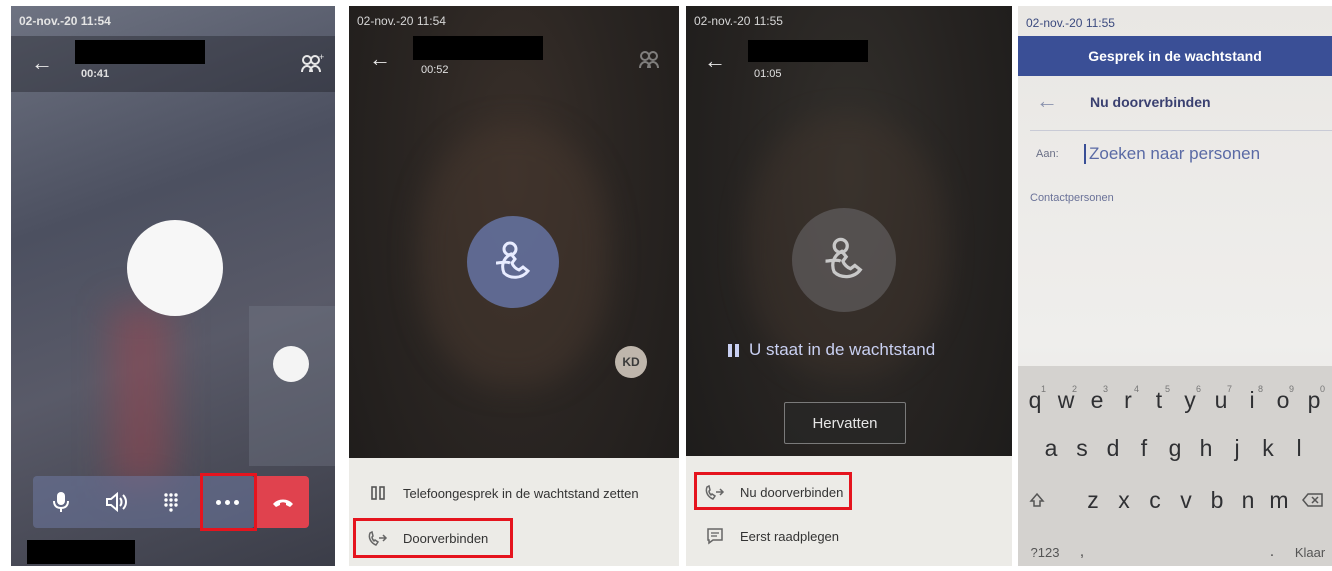 The image size is (1332, 571). Describe the element at coordinates (1150, 102) in the screenshot. I see `section-header: Nu doorverbinden` at that location.